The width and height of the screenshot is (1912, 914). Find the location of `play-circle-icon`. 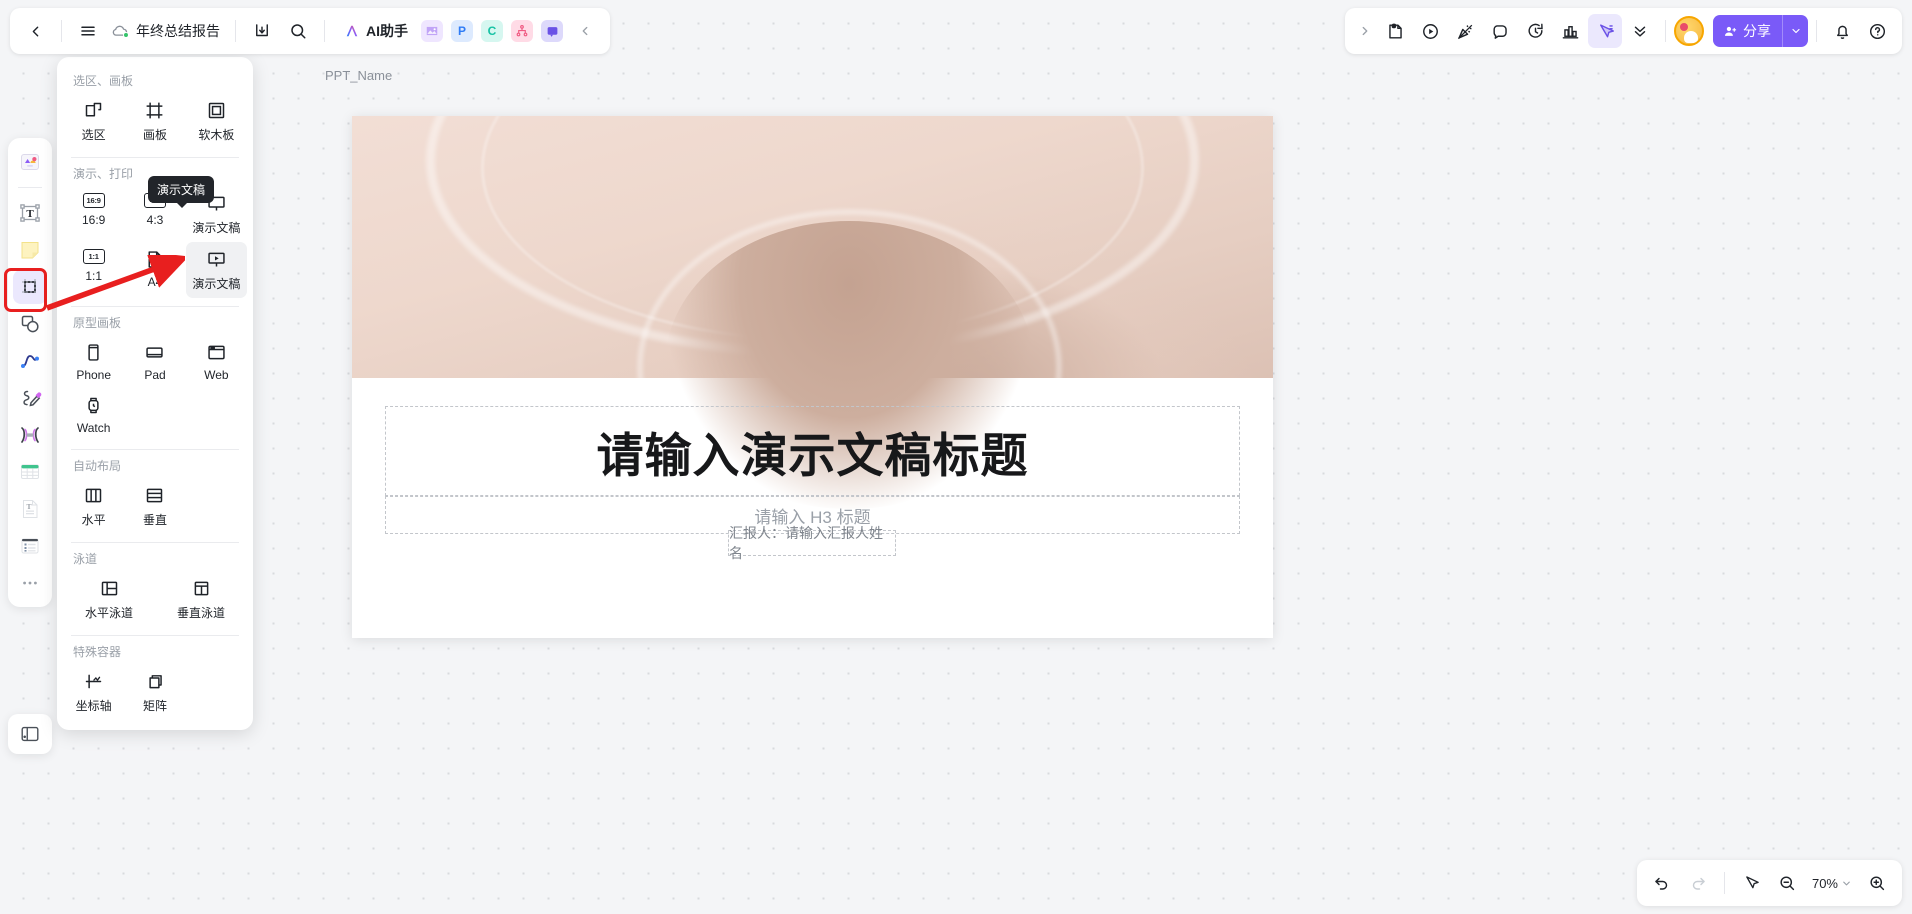

play-circle-icon is located at coordinates (1430, 31).